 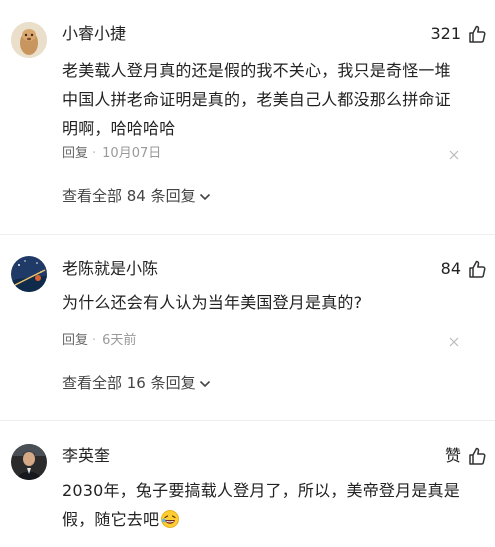 What do you see at coordinates (129, 383) in the screenshot?
I see `view-replies-label: 查看全部 16 条回复` at bounding box center [129, 383].